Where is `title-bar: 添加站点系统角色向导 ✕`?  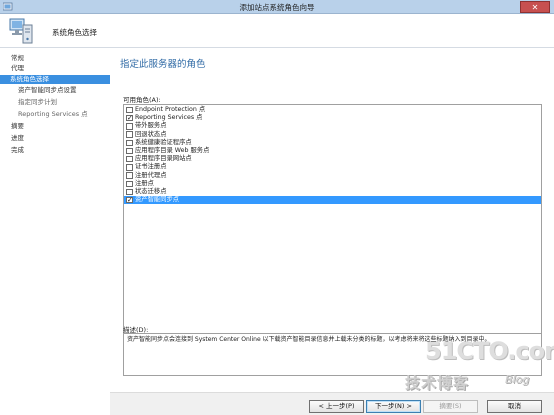
title-bar: 添加站点系统角色向导 ✕ is located at coordinates (277, 7).